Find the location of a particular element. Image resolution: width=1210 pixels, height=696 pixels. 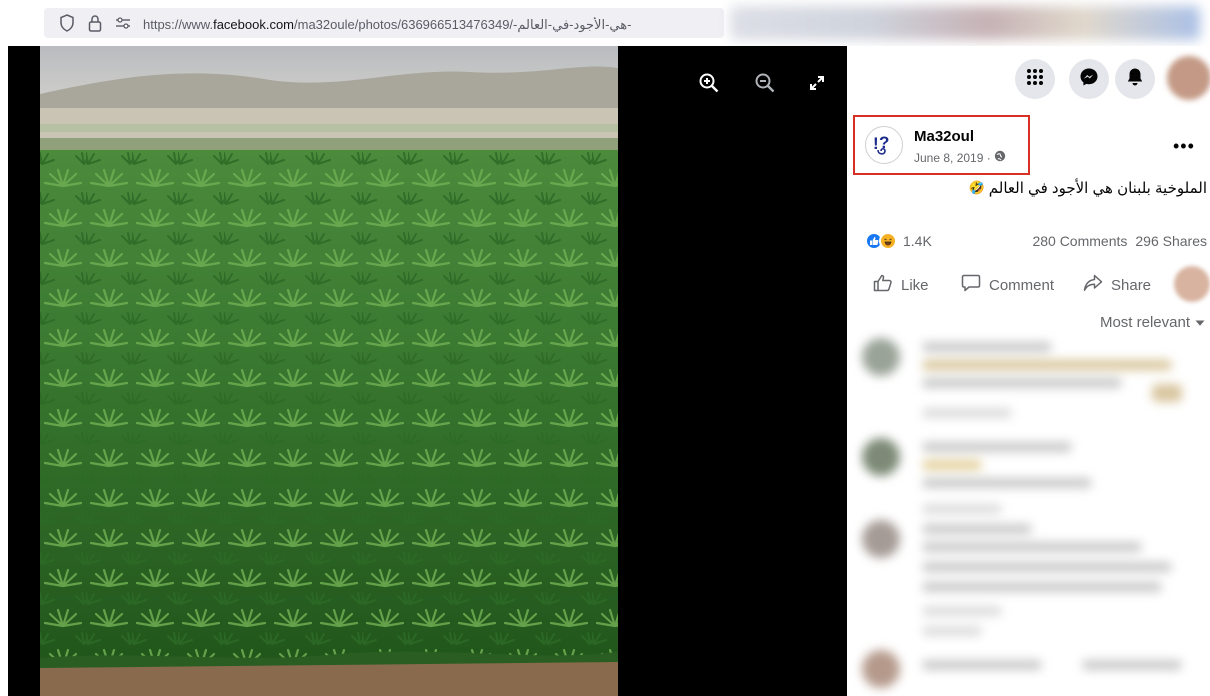

commenter-avatar-selector is located at coordinates (1192, 284).